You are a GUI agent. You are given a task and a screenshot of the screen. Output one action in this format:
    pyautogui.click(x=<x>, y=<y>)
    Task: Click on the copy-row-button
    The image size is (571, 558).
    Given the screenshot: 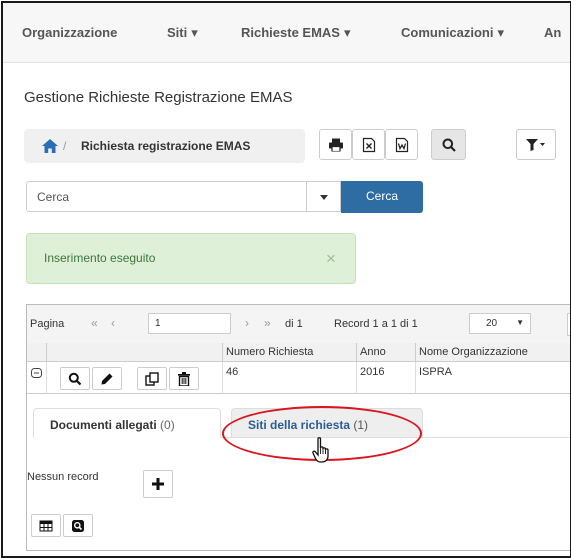 What is the action you would take?
    pyautogui.click(x=152, y=378)
    